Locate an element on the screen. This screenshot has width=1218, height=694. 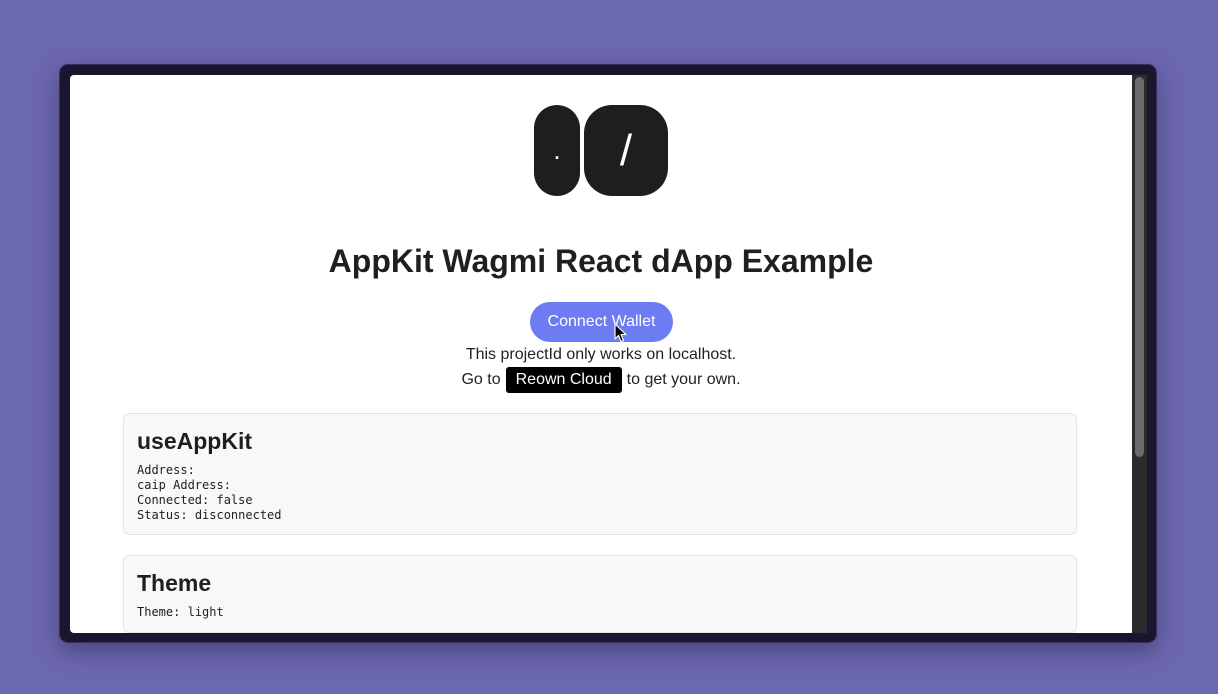
caip-address-label: caip Address: is located at coordinates (184, 485).